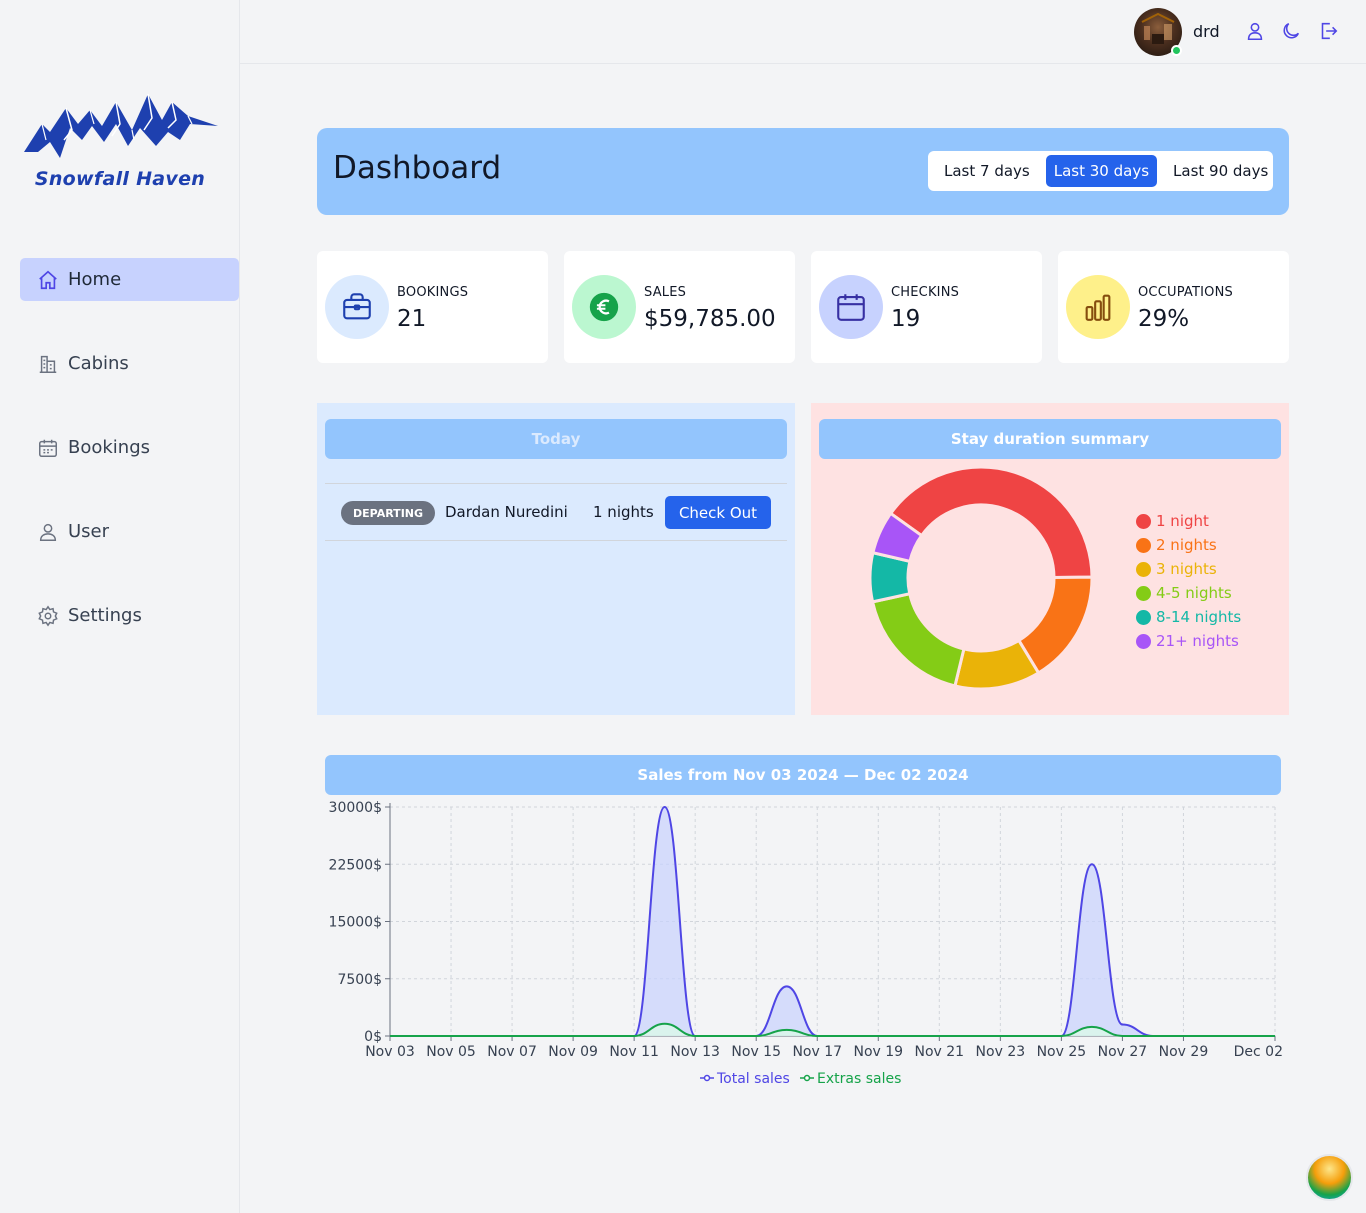 The width and height of the screenshot is (1366, 1213). I want to click on stat-card-occupations: OCCUPATIONS 29%, so click(1173, 307).